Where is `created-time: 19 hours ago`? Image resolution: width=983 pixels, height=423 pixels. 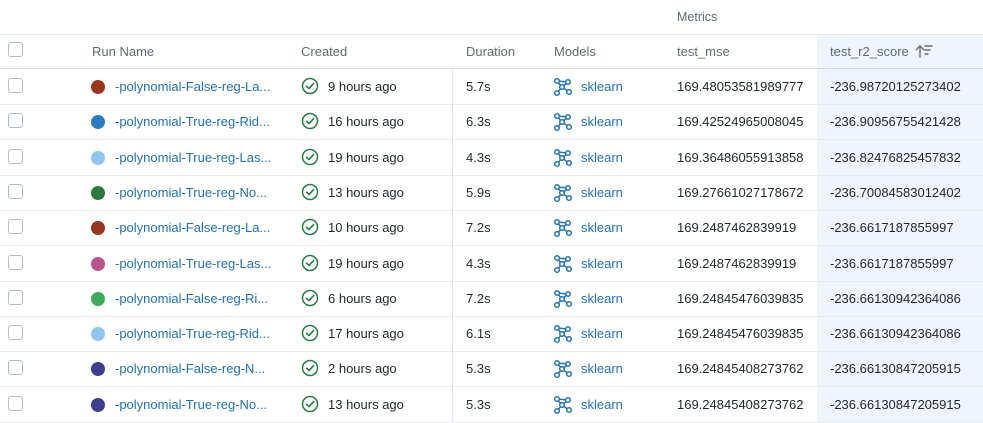 created-time: 19 hours ago is located at coordinates (366, 157).